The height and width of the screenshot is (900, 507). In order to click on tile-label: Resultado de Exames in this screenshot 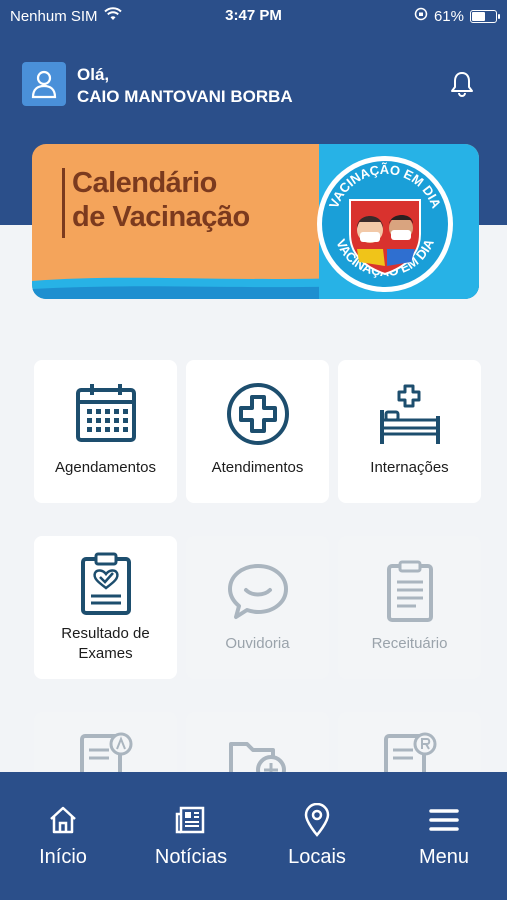, I will do `click(105, 644)`.